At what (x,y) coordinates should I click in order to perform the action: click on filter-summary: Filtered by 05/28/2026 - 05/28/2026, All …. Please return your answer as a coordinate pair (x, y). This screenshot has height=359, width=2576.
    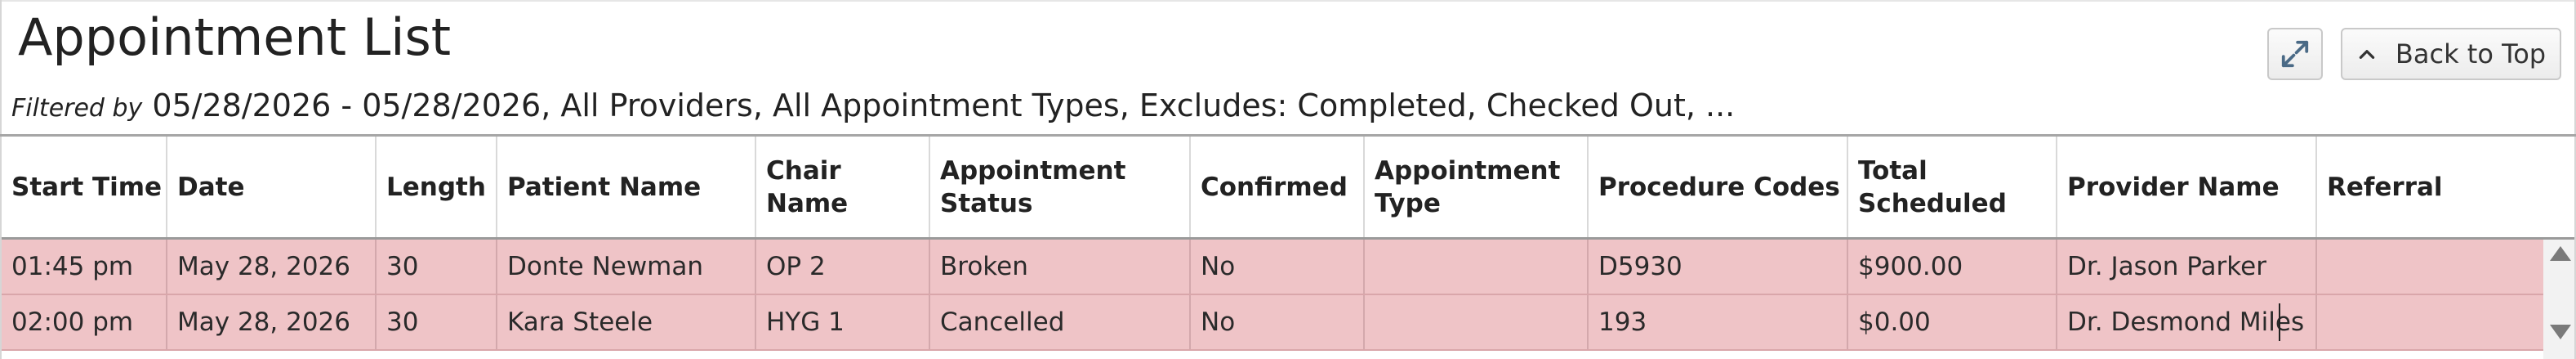
    Looking at the image, I should click on (873, 108).